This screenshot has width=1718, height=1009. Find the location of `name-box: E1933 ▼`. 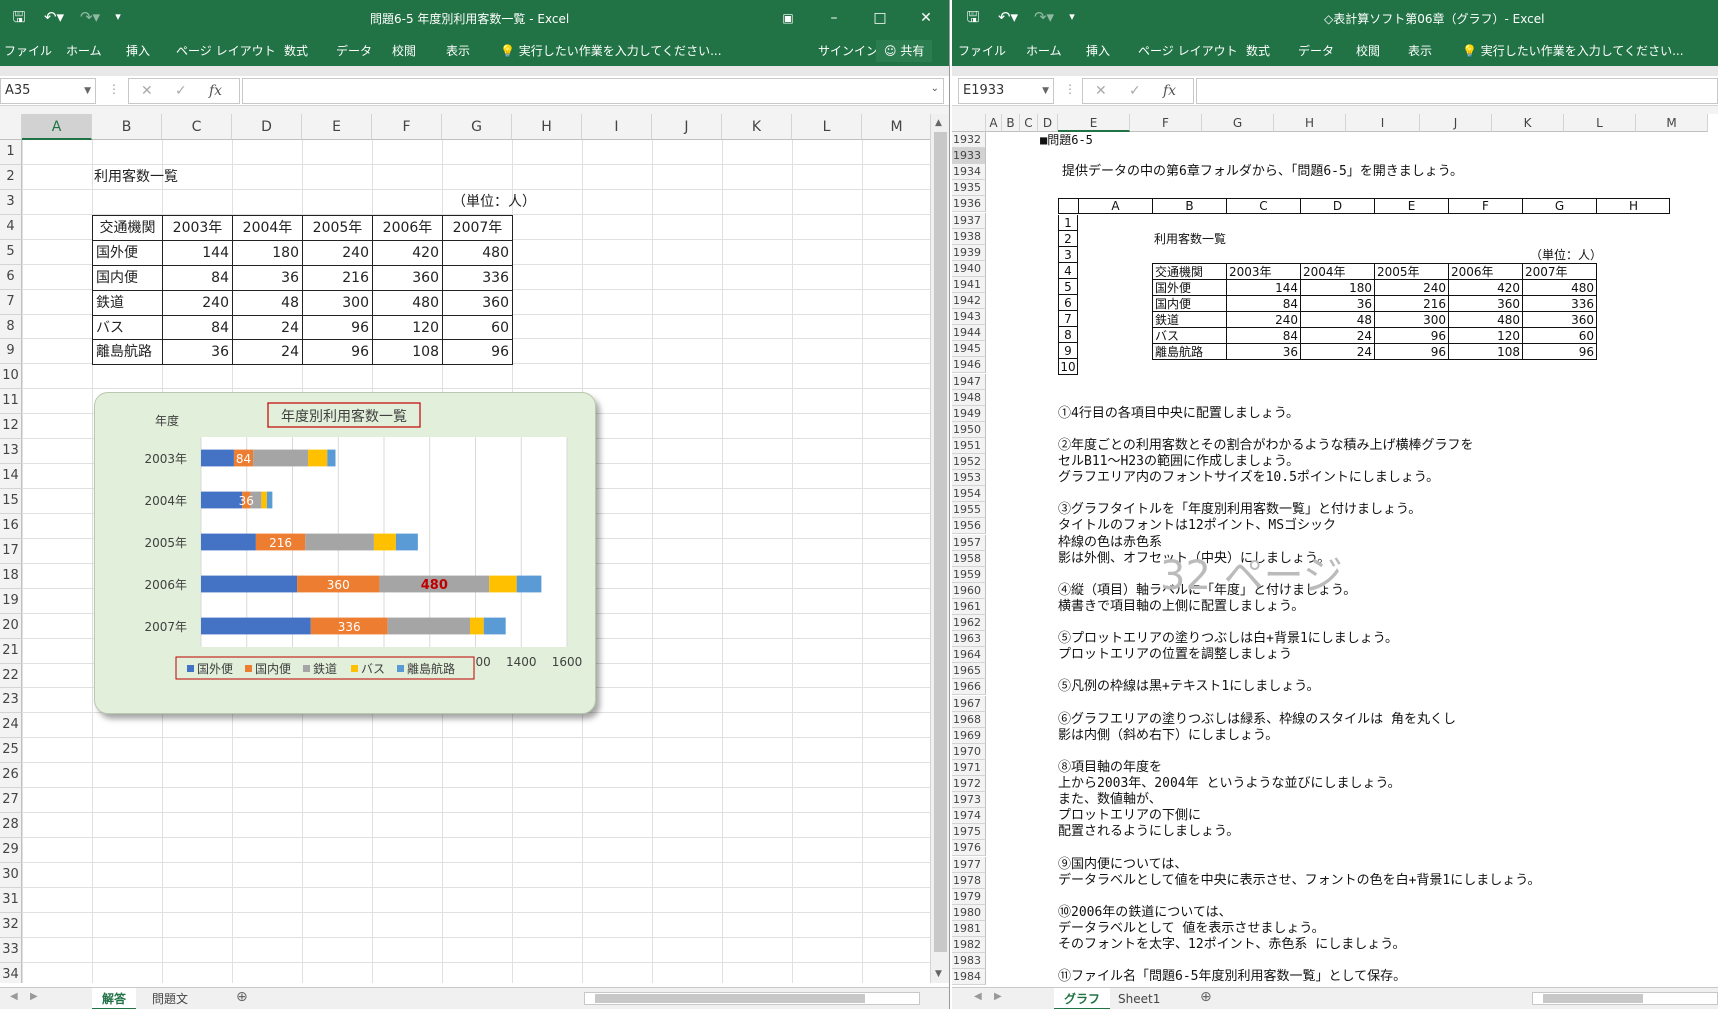

name-box: E1933 ▼ is located at coordinates (1006, 91).